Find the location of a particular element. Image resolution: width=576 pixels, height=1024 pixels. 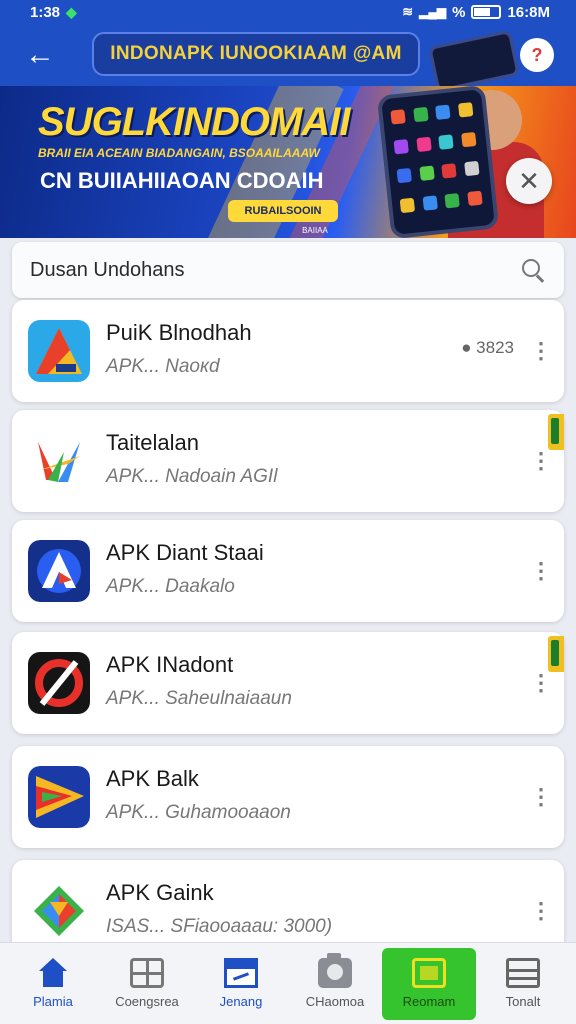

list-icon is located at coordinates (523, 973).